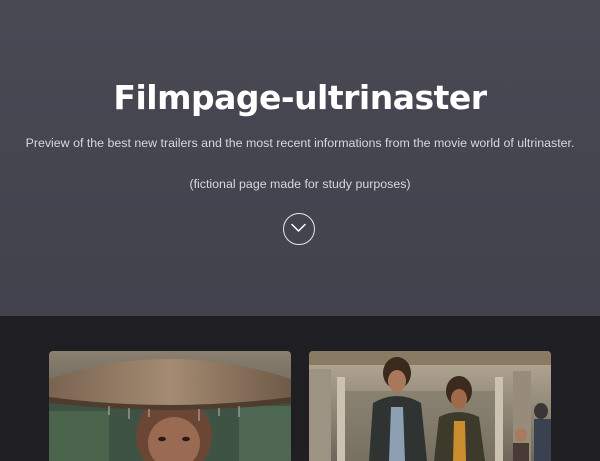  I want to click on chevron-down-icon, so click(298, 227).